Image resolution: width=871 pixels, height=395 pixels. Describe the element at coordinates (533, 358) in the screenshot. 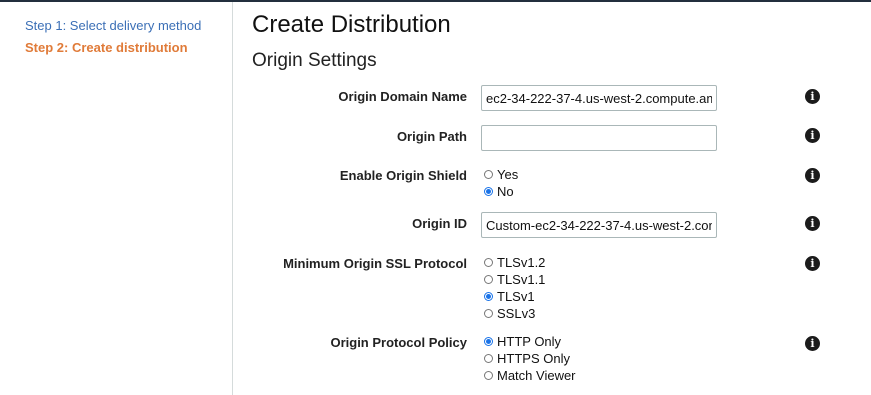

I see `radio-label: HTTPS Only` at that location.